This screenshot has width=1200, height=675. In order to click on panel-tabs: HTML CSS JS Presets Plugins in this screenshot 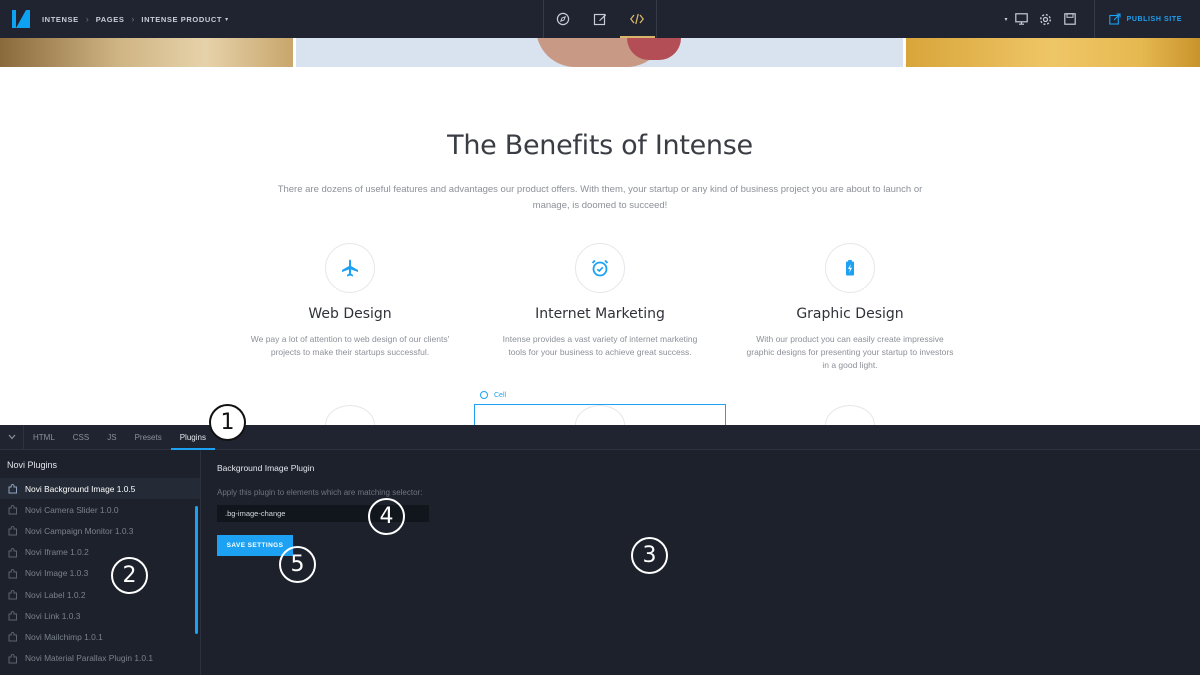, I will do `click(600, 437)`.